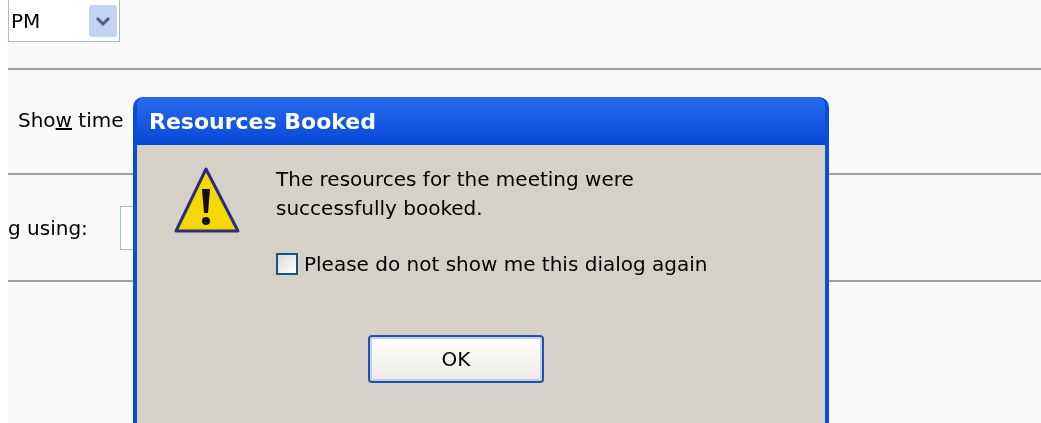 The image size is (1041, 423). Describe the element at coordinates (48, 228) in the screenshot. I see `using-label: g using:` at that location.